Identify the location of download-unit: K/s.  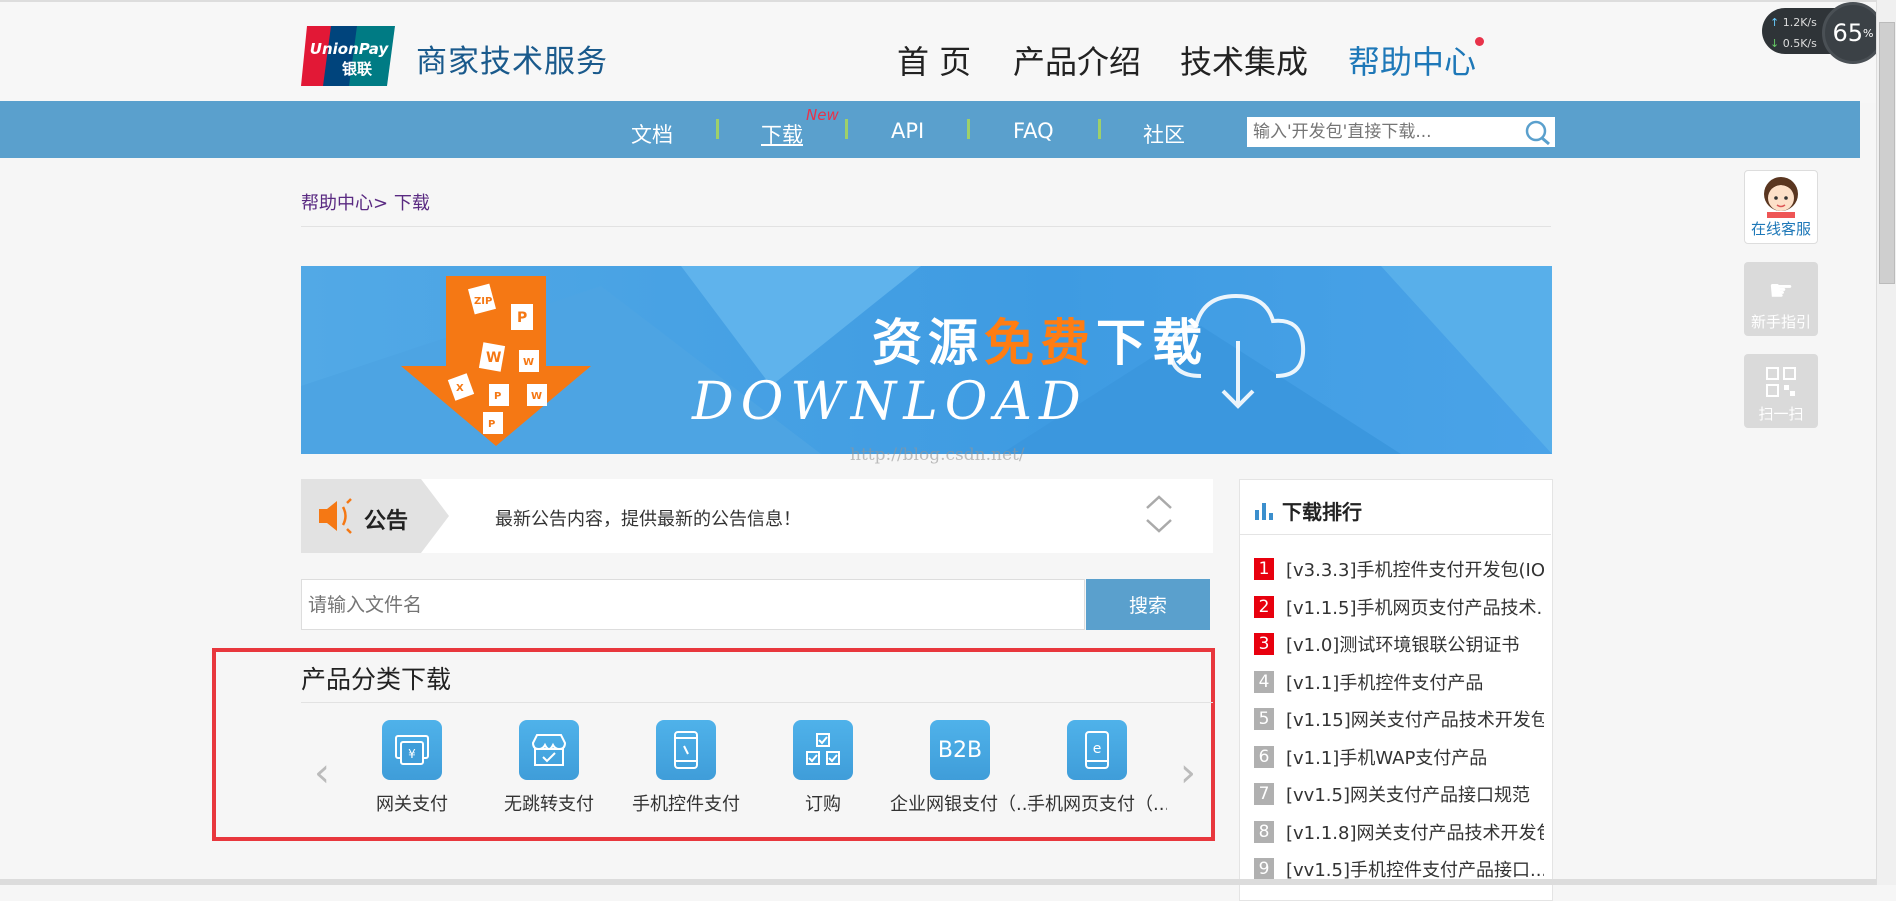
(1808, 43).